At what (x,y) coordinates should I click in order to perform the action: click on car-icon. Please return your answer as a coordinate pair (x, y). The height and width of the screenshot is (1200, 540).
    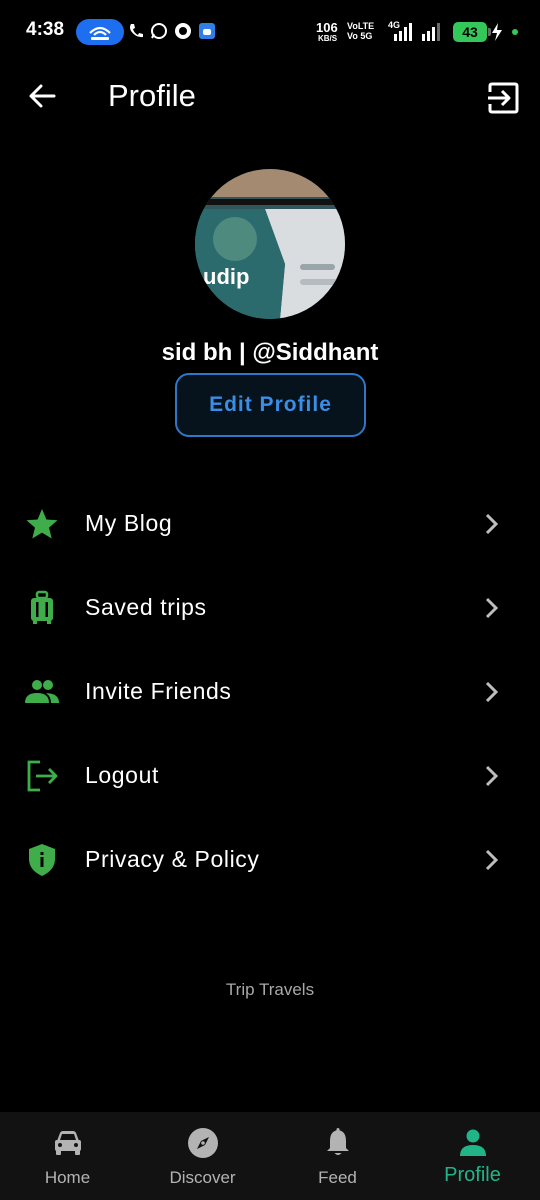
    Looking at the image, I should click on (67, 1143).